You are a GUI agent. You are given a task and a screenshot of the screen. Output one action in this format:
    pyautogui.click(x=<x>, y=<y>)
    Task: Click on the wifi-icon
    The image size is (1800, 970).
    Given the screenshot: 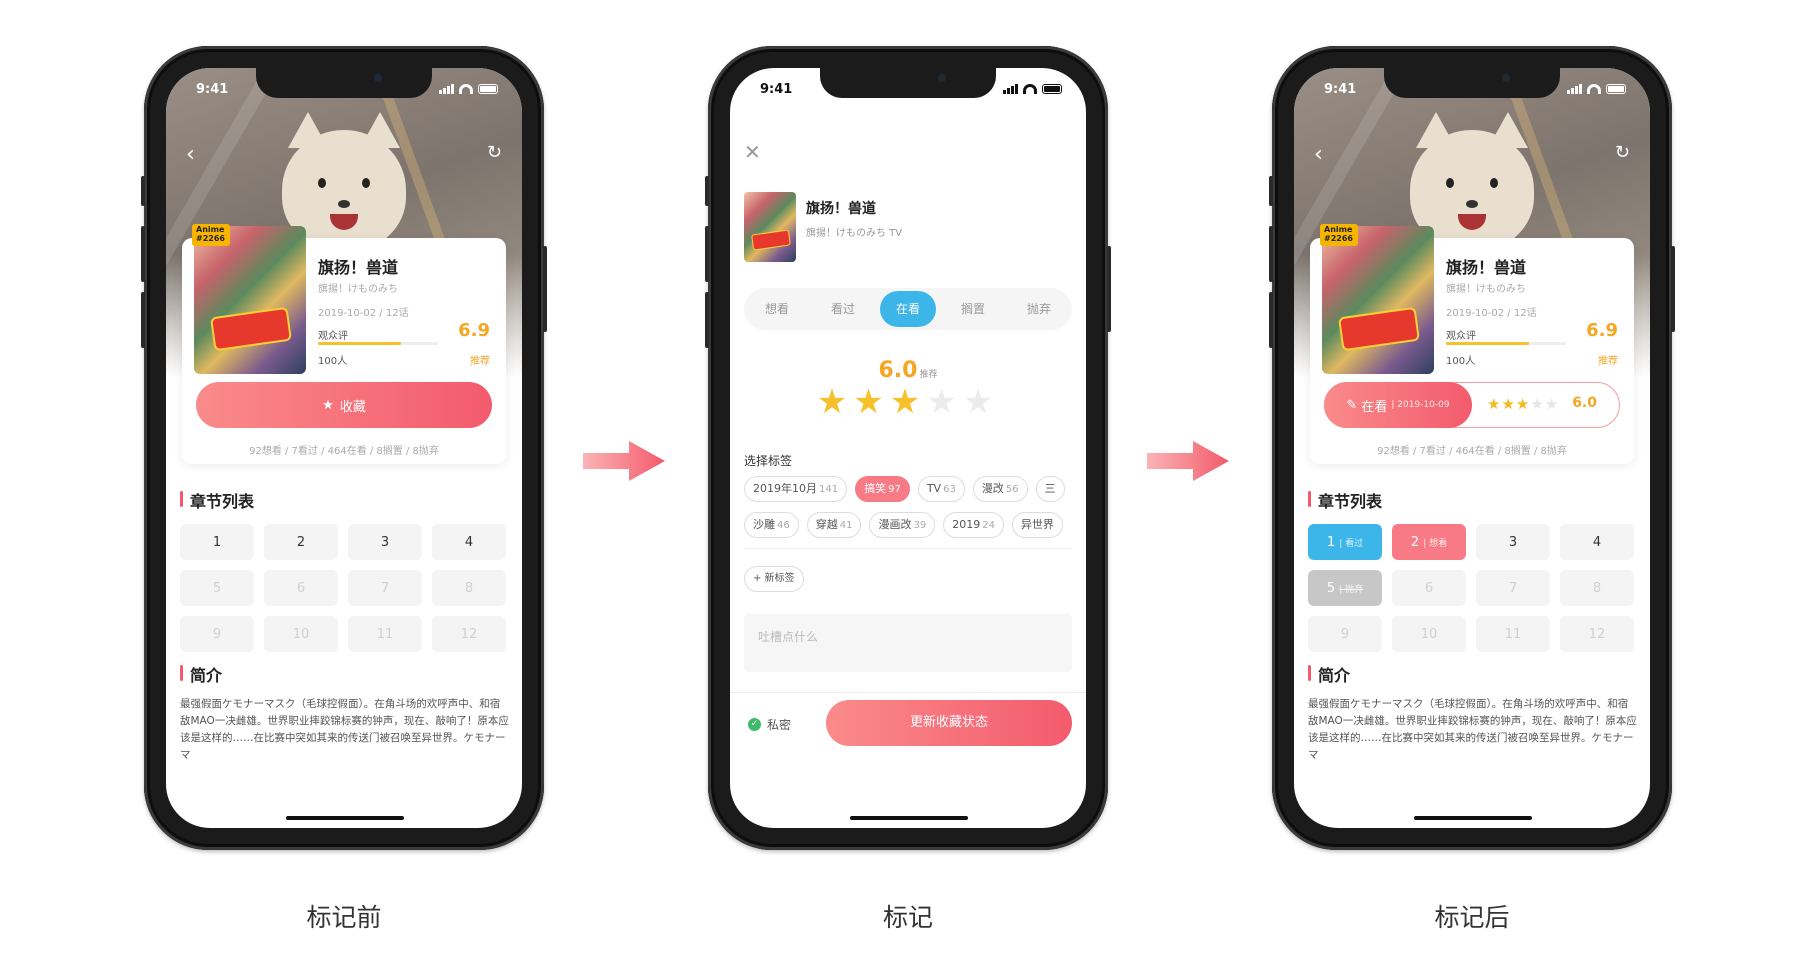 What is the action you would take?
    pyautogui.click(x=1030, y=89)
    